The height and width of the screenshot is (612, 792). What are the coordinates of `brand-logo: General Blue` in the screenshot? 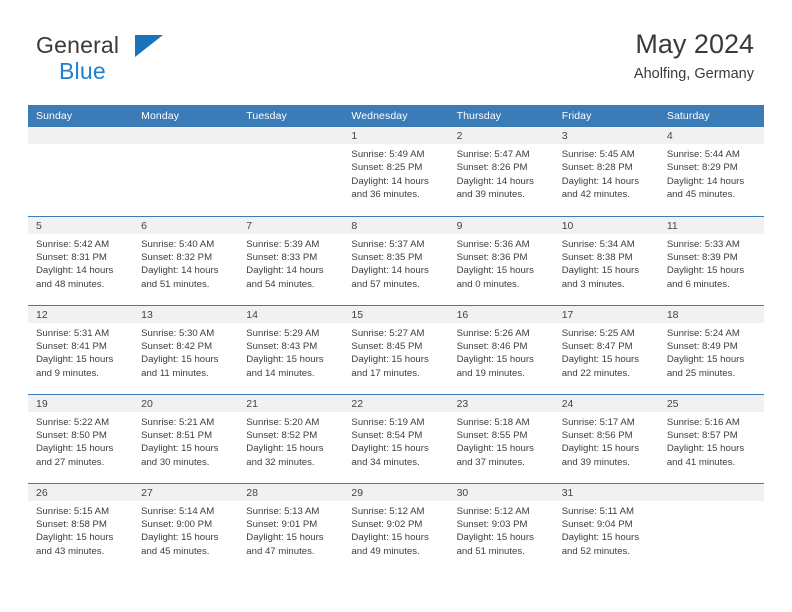 It's located at (136, 60).